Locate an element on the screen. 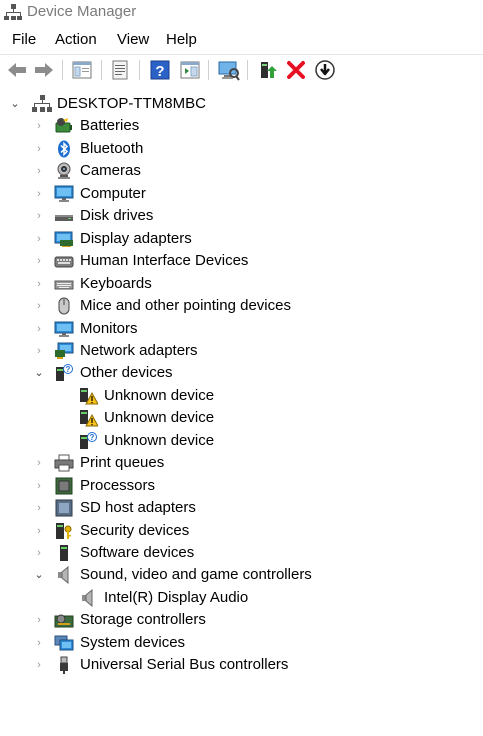 Image resolution: width=483 pixels, height=736 pixels. tree-category-monitors: › Monitors is located at coordinates (241, 329).